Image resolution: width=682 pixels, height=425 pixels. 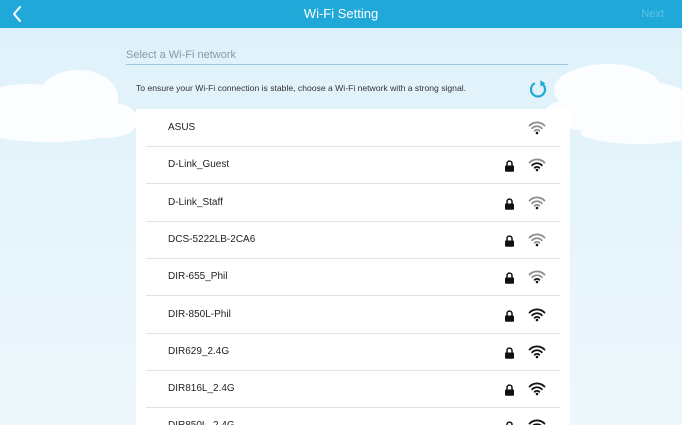 What do you see at coordinates (353, 203) in the screenshot?
I see `network-row: D-Link_Staff` at bounding box center [353, 203].